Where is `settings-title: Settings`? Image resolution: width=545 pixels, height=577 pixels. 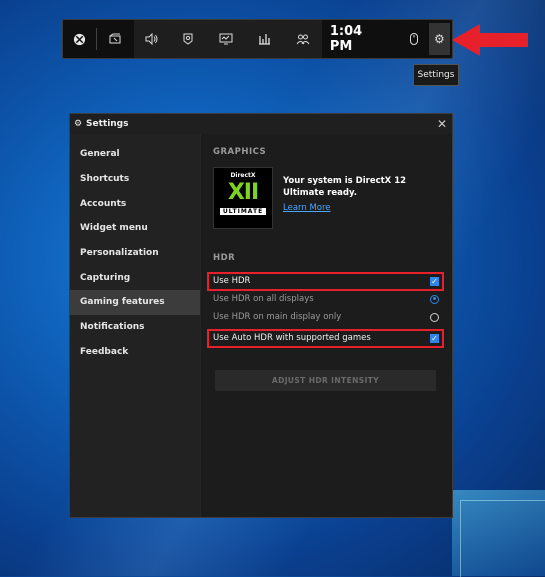 settings-title: Settings is located at coordinates (107, 124).